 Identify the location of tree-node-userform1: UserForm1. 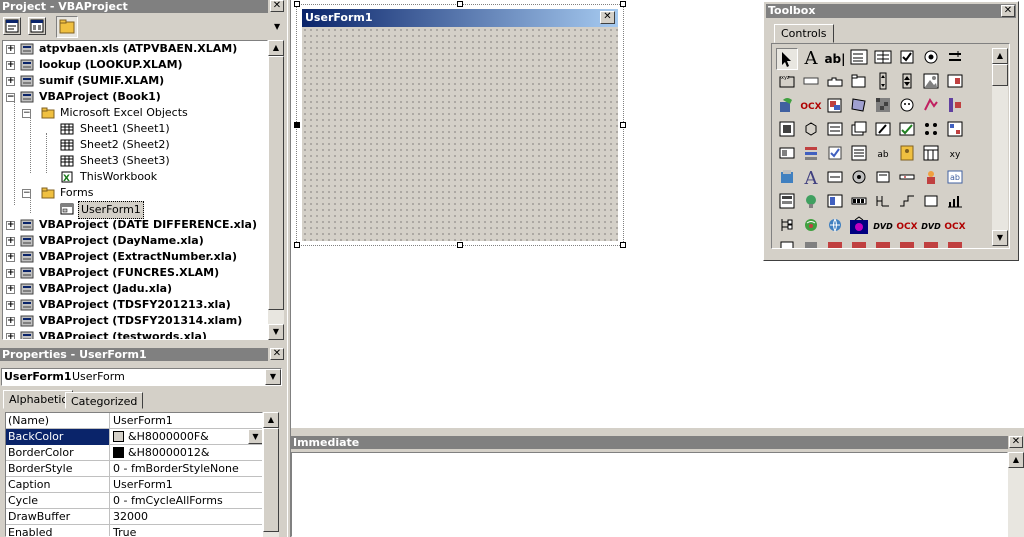
(135, 210).